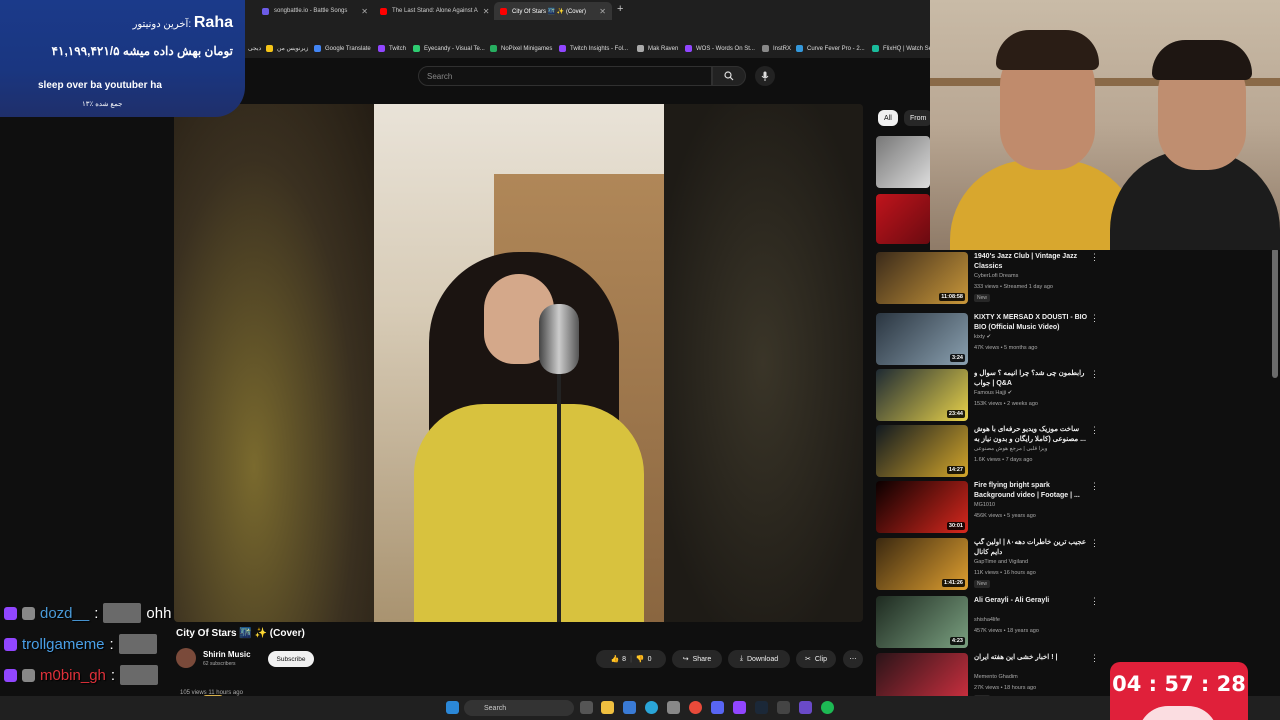 The width and height of the screenshot is (1280, 720). Describe the element at coordinates (759, 659) in the screenshot. I see `download-button: ⤓ Download` at that location.